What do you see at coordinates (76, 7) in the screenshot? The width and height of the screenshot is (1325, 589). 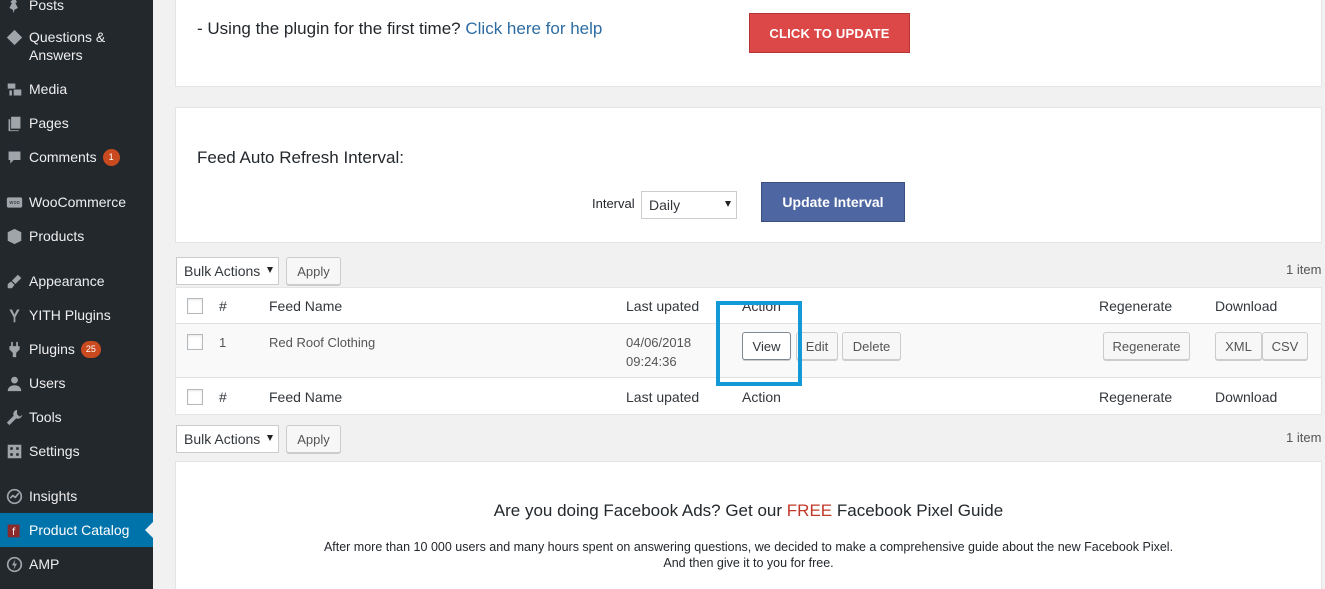 I see `sidebar-item-posts: Posts` at bounding box center [76, 7].